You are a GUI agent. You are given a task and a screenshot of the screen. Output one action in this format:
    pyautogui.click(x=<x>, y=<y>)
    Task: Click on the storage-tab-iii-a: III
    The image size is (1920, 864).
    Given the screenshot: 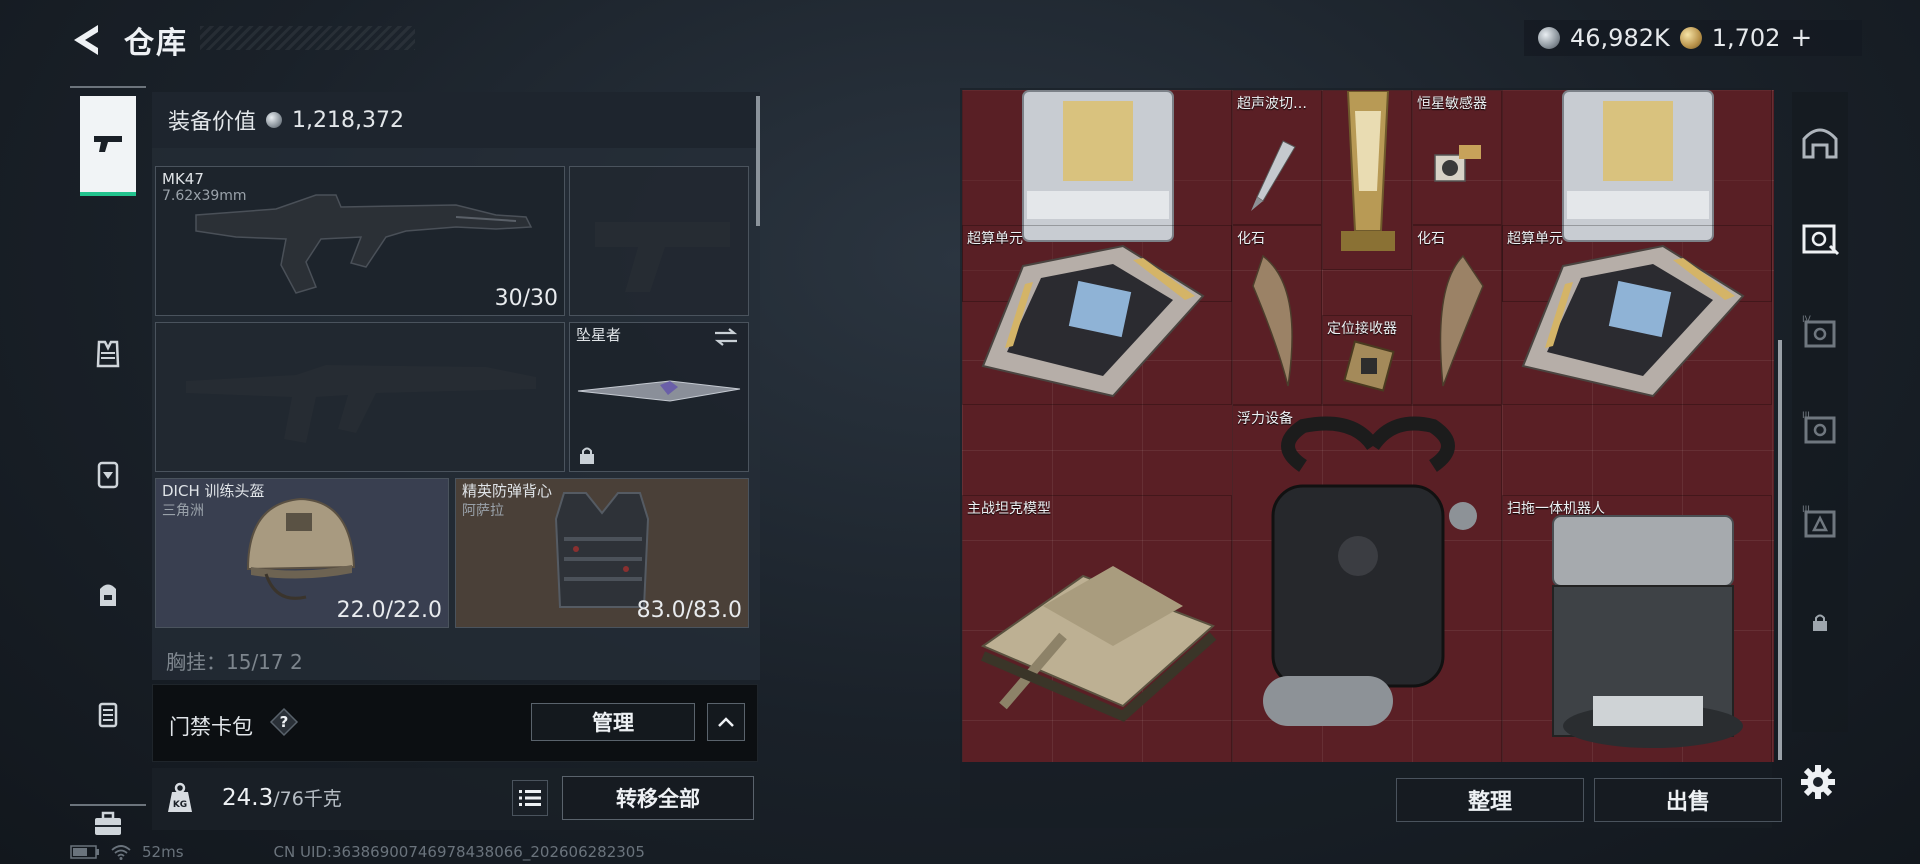 What is the action you would take?
    pyautogui.click(x=1820, y=428)
    